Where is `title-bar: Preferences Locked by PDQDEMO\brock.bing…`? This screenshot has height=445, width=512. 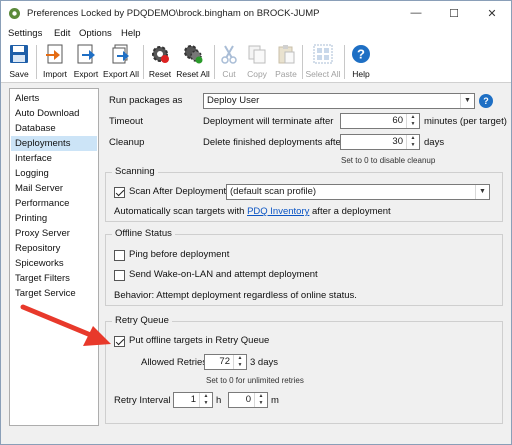
title-bar: Preferences Locked by PDQDEMO\brock.bing… is located at coordinates (256, 14).